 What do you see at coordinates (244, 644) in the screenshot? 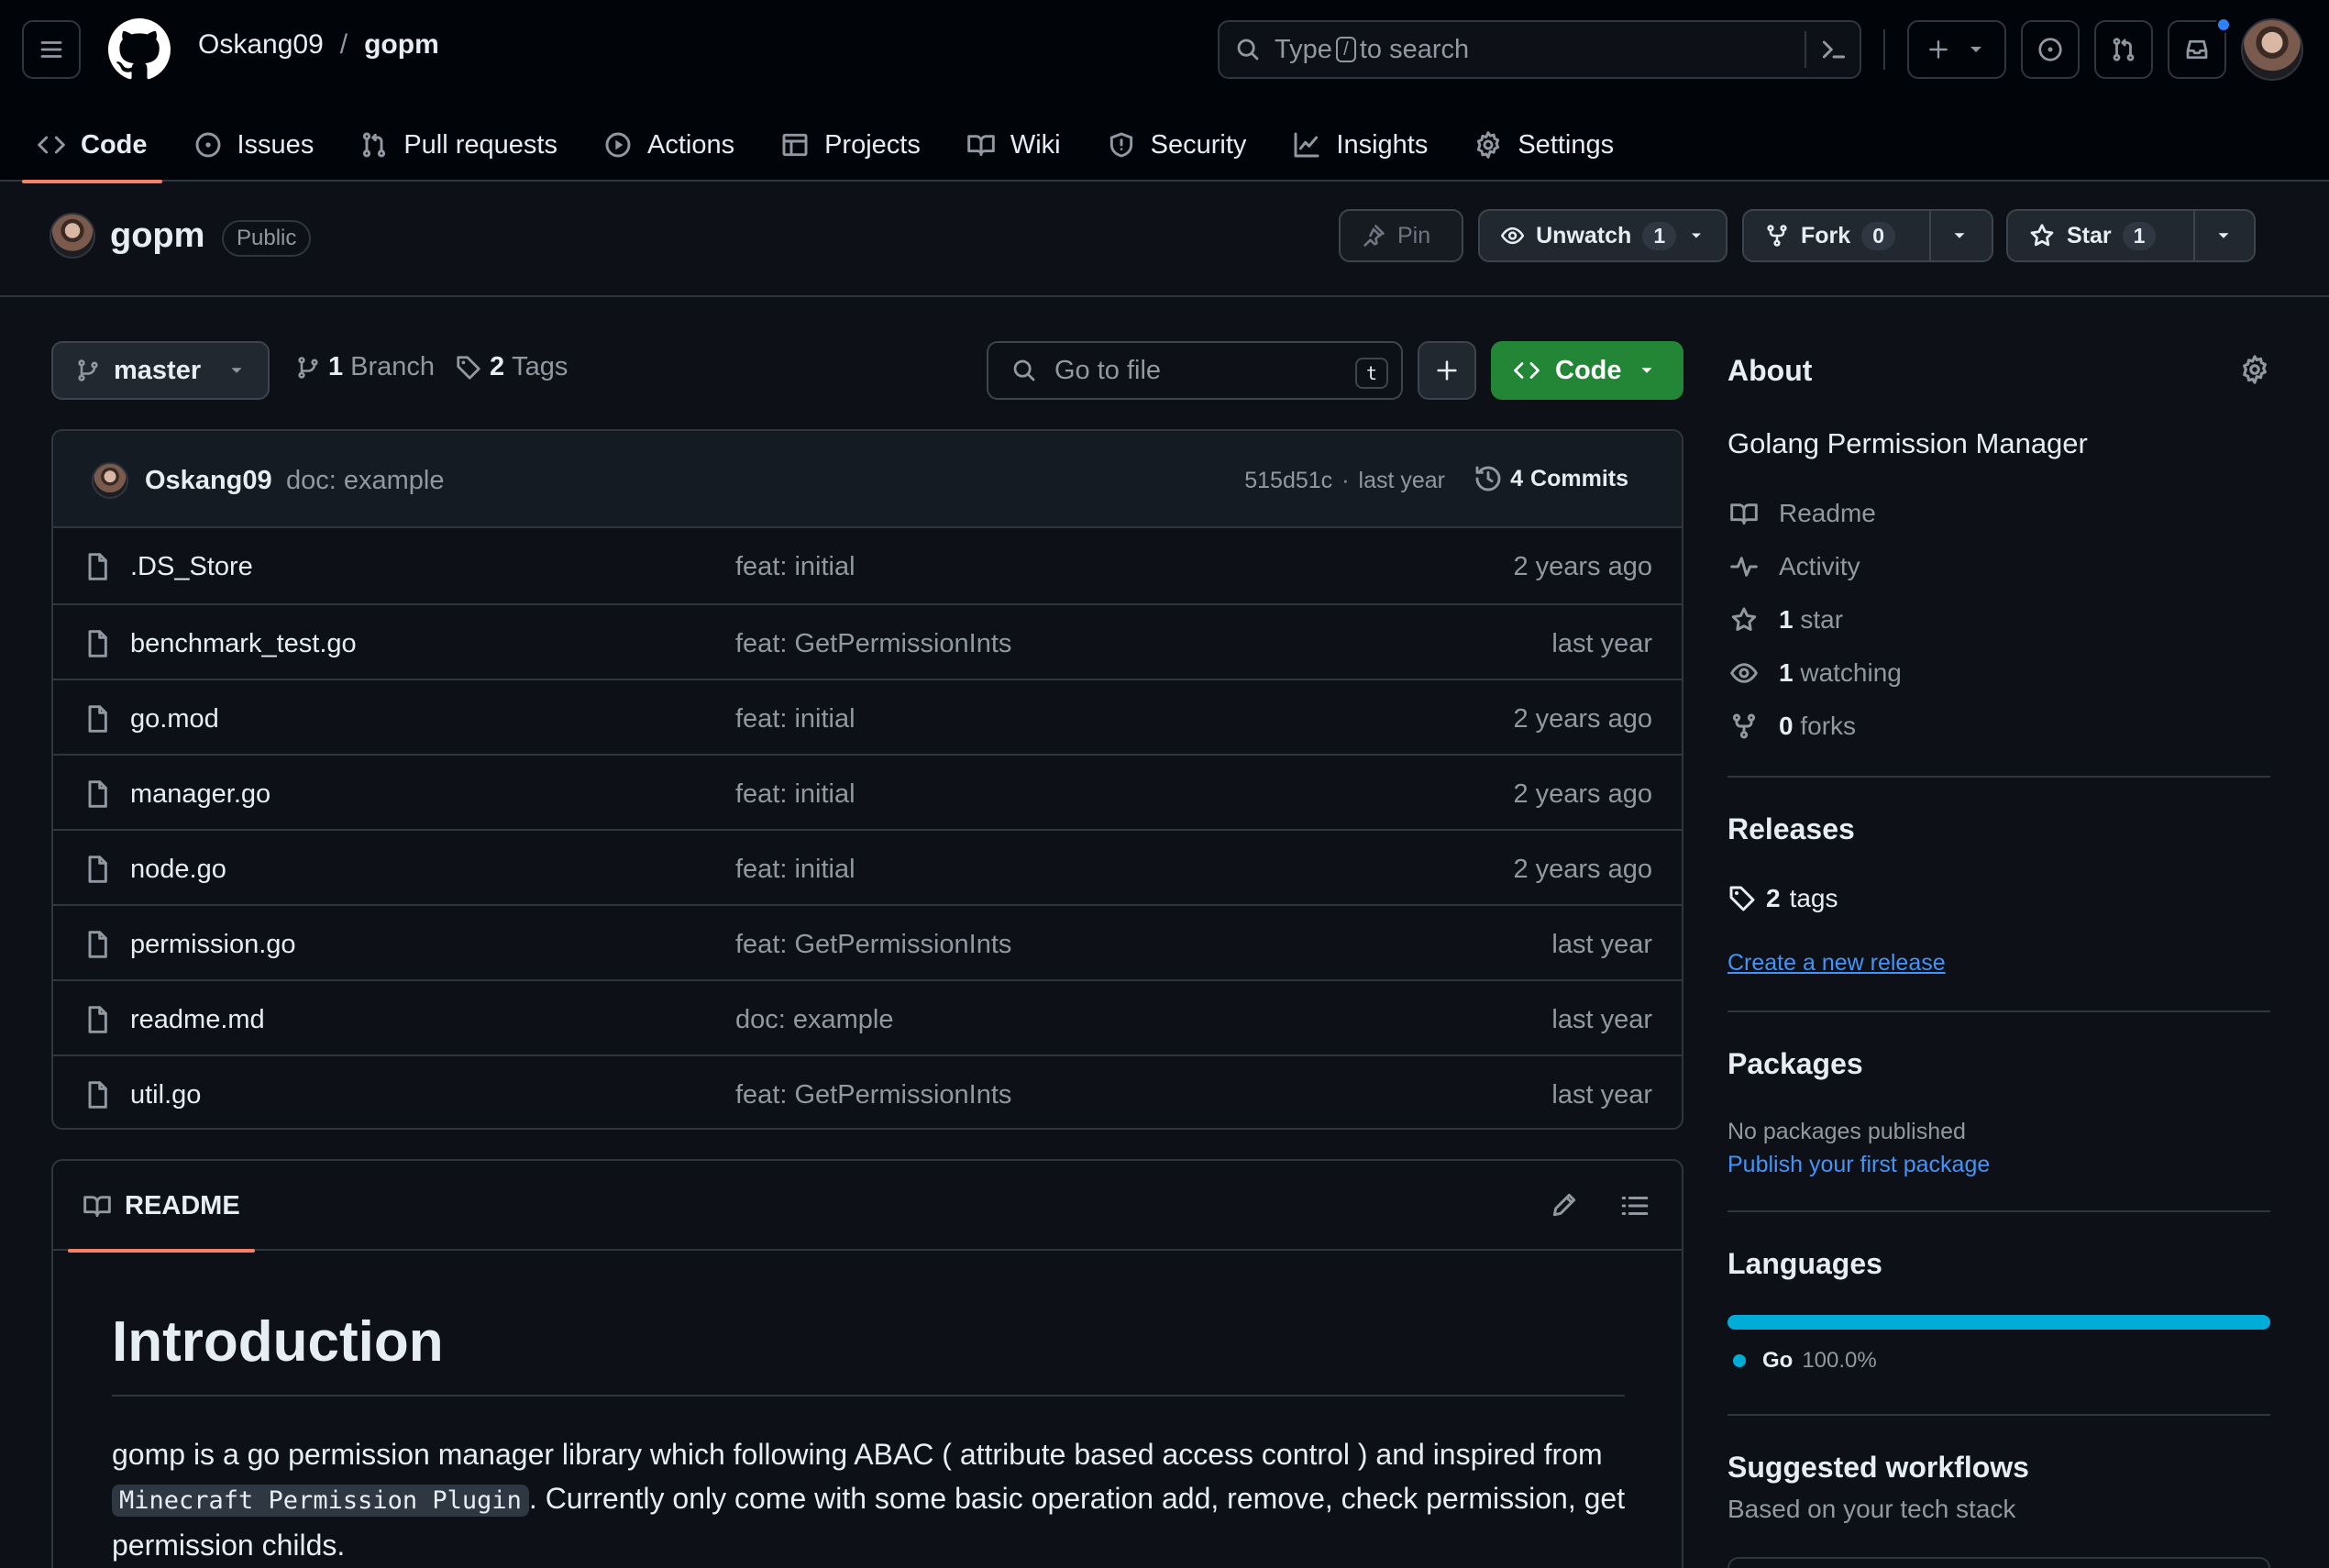
I see `file-name: benchmark_test.go` at bounding box center [244, 644].